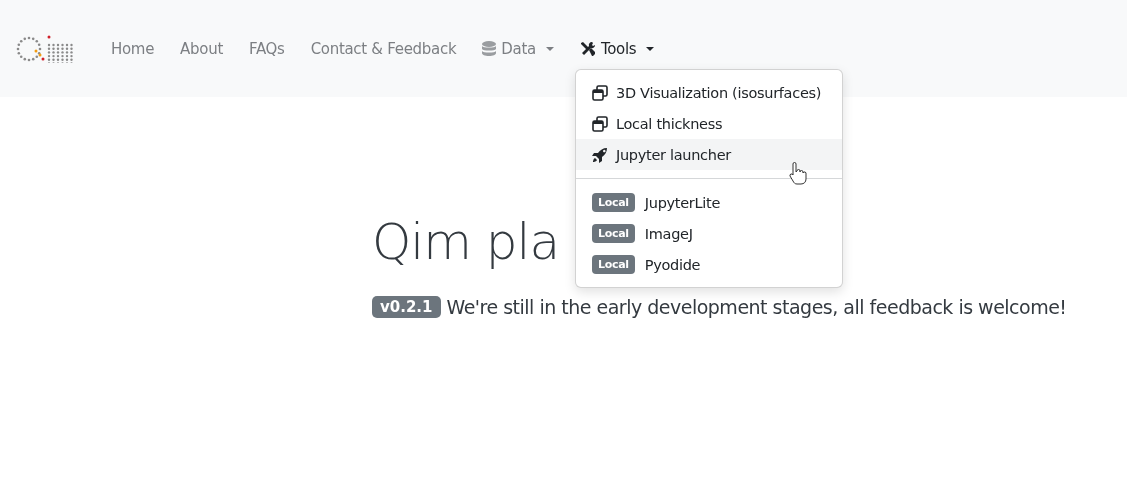 The height and width of the screenshot is (496, 1127). Describe the element at coordinates (383, 48) in the screenshot. I see `nav-link: Contact & Feedback` at that location.